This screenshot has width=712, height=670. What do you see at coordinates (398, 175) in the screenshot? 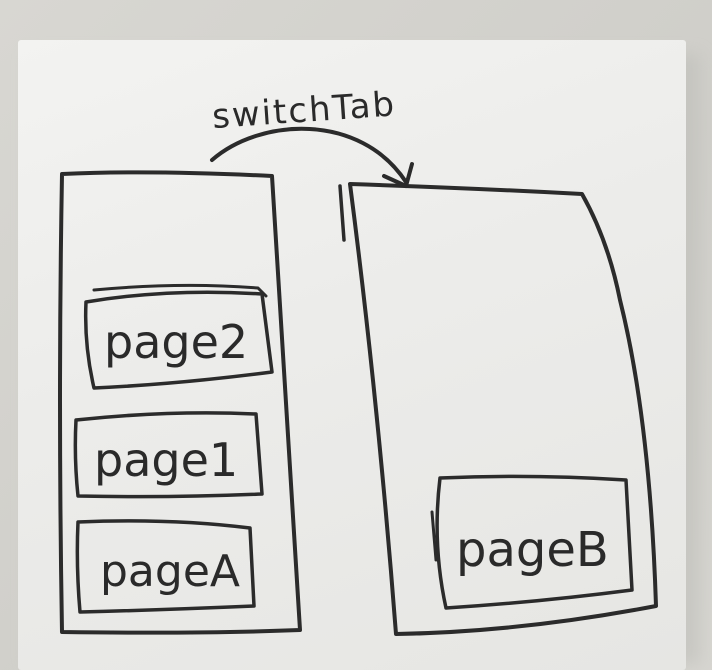
I see `arrow-head-icon` at bounding box center [398, 175].